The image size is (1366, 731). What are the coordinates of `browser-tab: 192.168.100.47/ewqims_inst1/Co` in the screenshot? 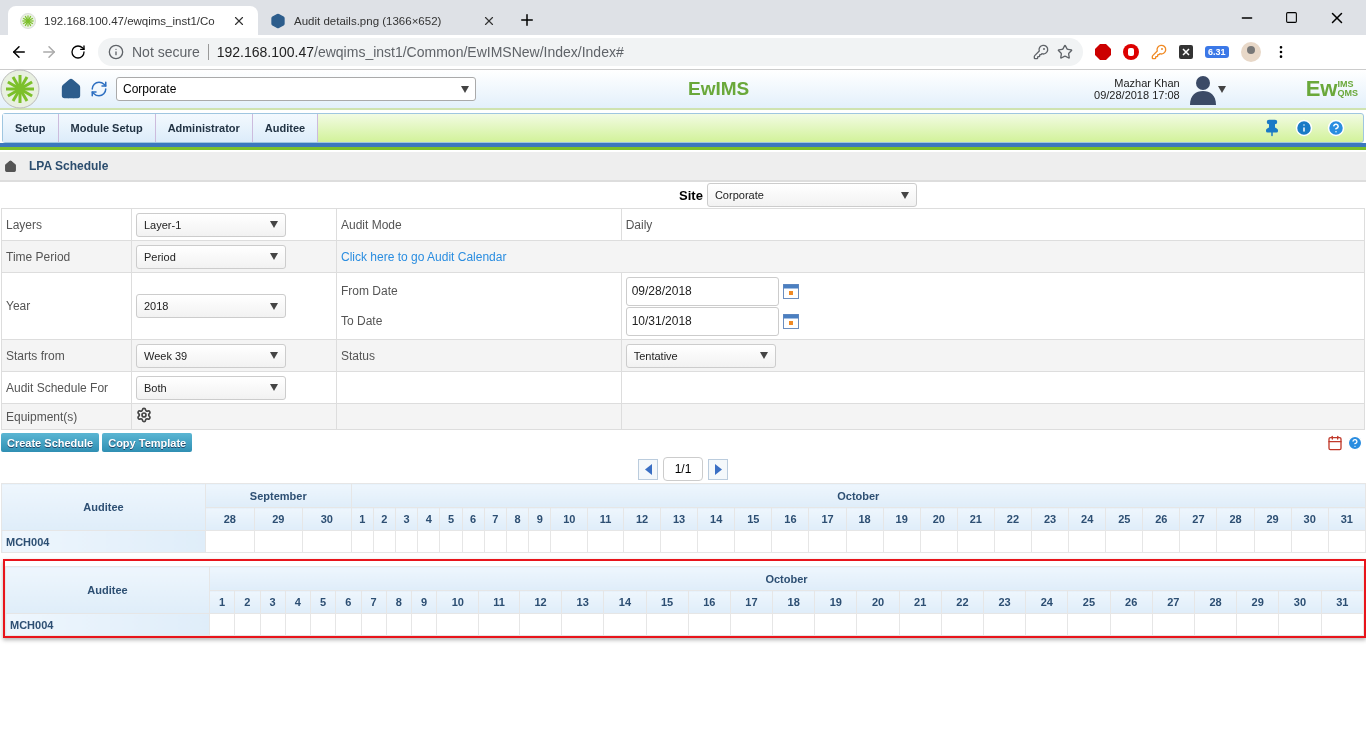 It's located at (133, 20).